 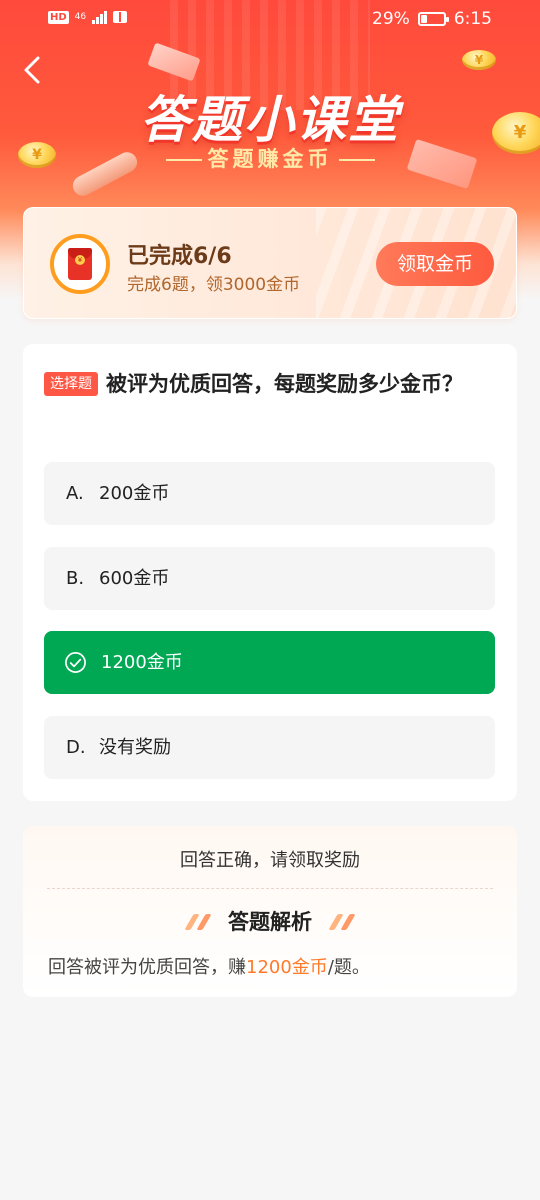 I want to click on reader-app-icon, so click(x=120, y=17).